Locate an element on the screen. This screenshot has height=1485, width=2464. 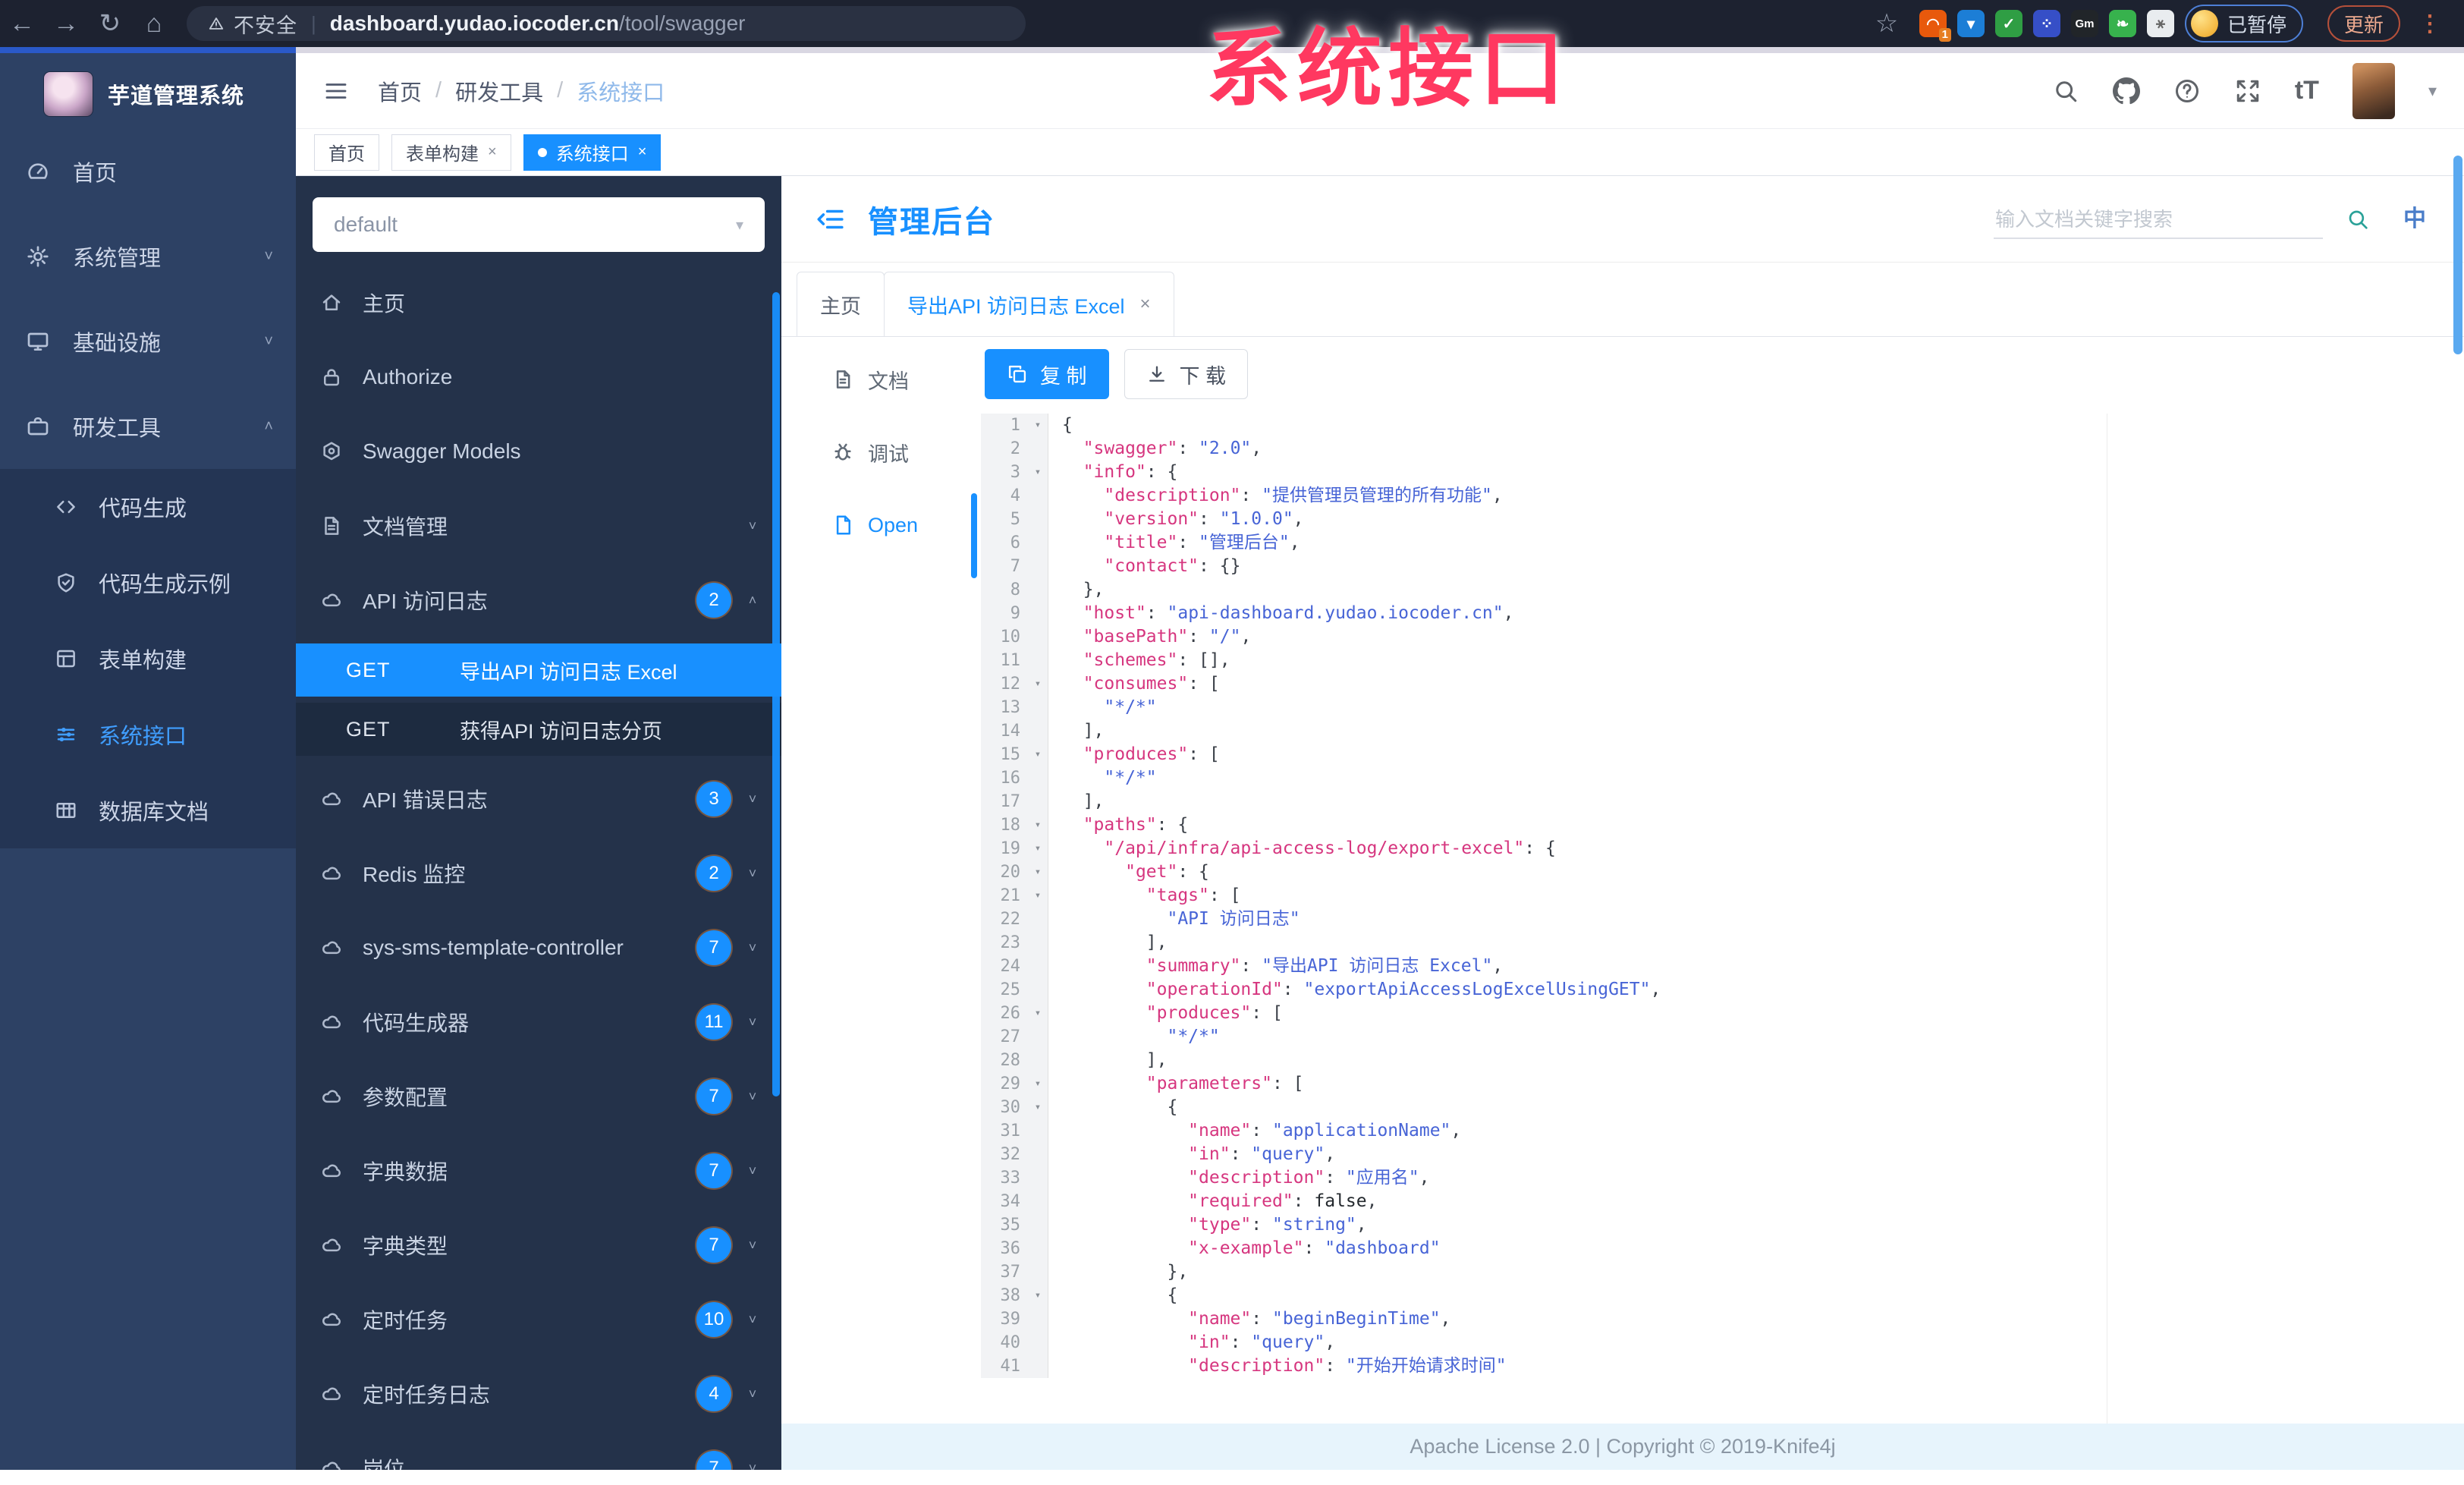
api-group-scheduled-job: 定时任务 10 ˅ is located at coordinates (538, 1319).